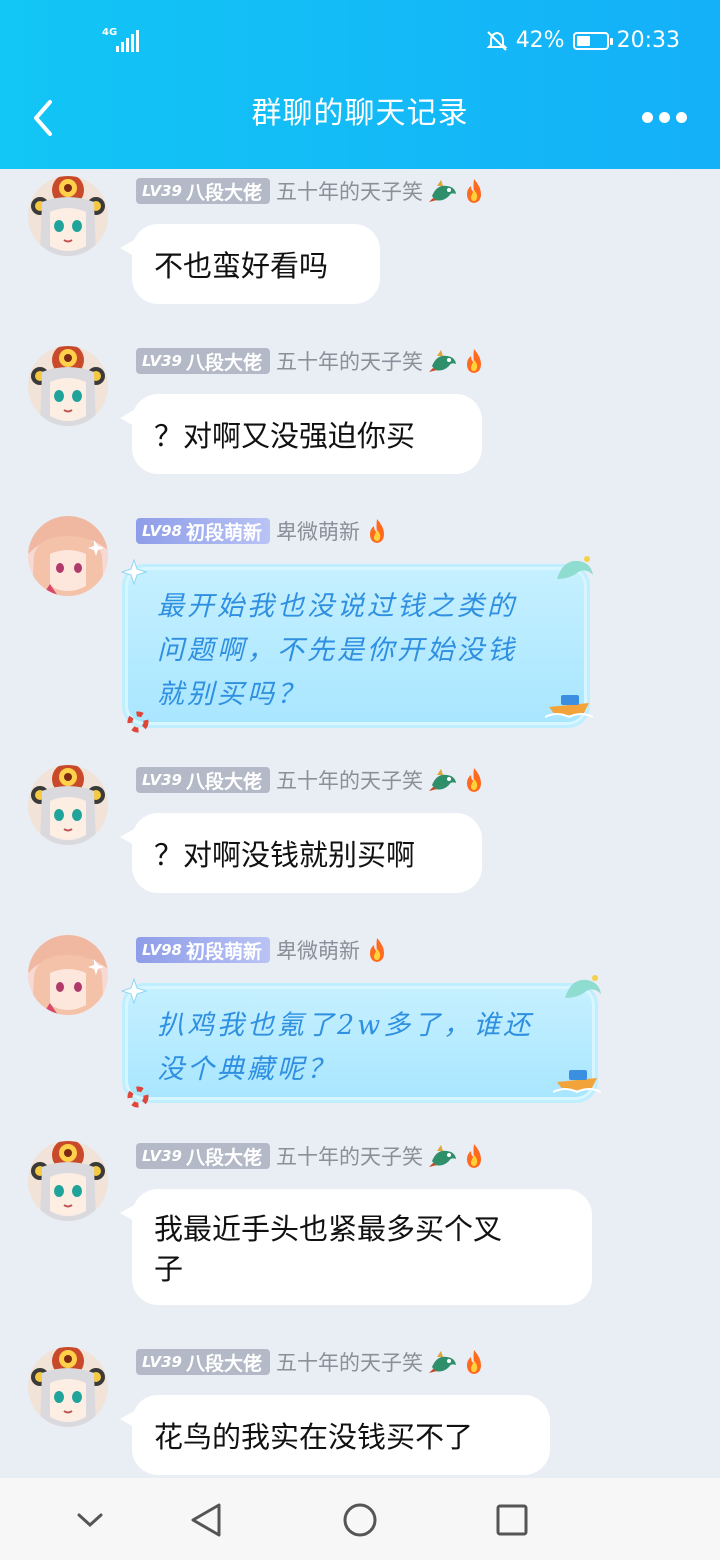  I want to click on network-type: 4G, so click(110, 32).